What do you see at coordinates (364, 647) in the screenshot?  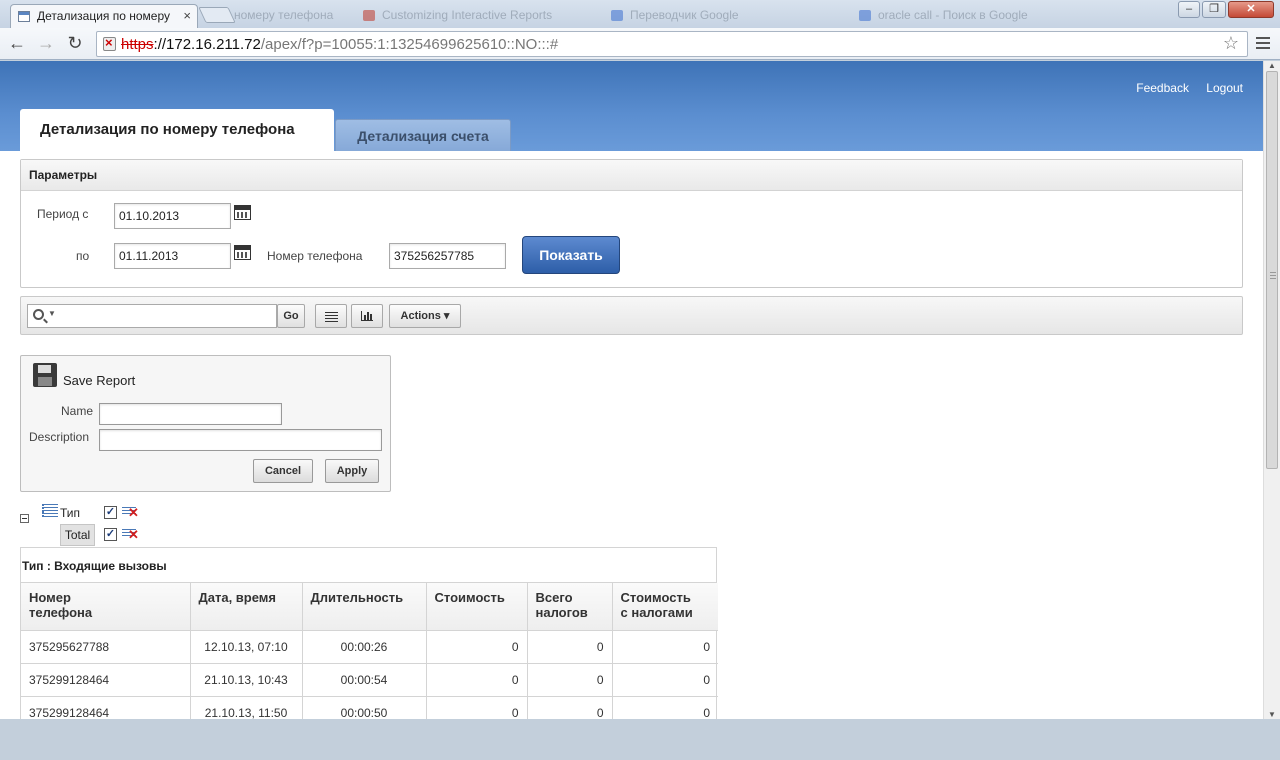 I see `cell-duration: 00:00:26` at bounding box center [364, 647].